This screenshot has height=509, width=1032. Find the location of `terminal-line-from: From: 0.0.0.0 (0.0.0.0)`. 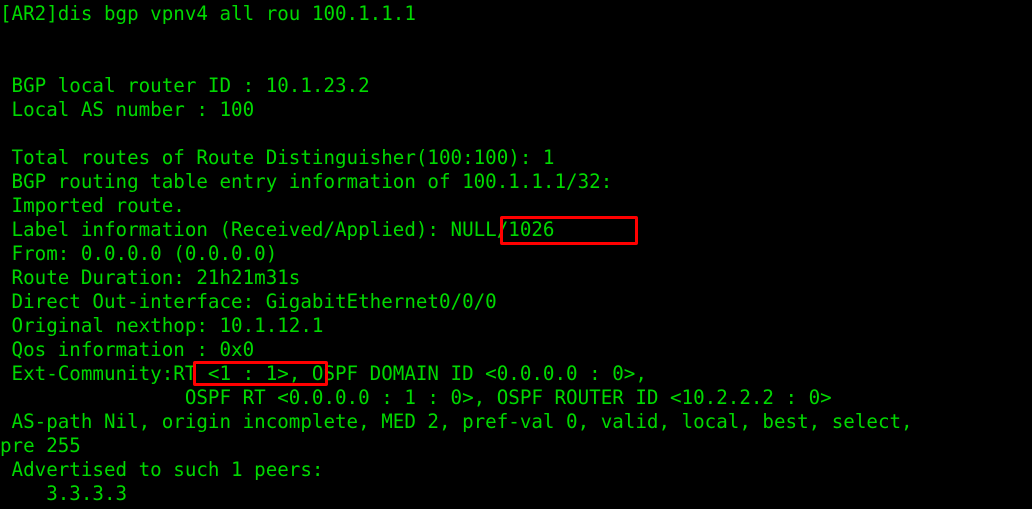

terminal-line-from: From: 0.0.0.0 (0.0.0.0) is located at coordinates (139, 253).